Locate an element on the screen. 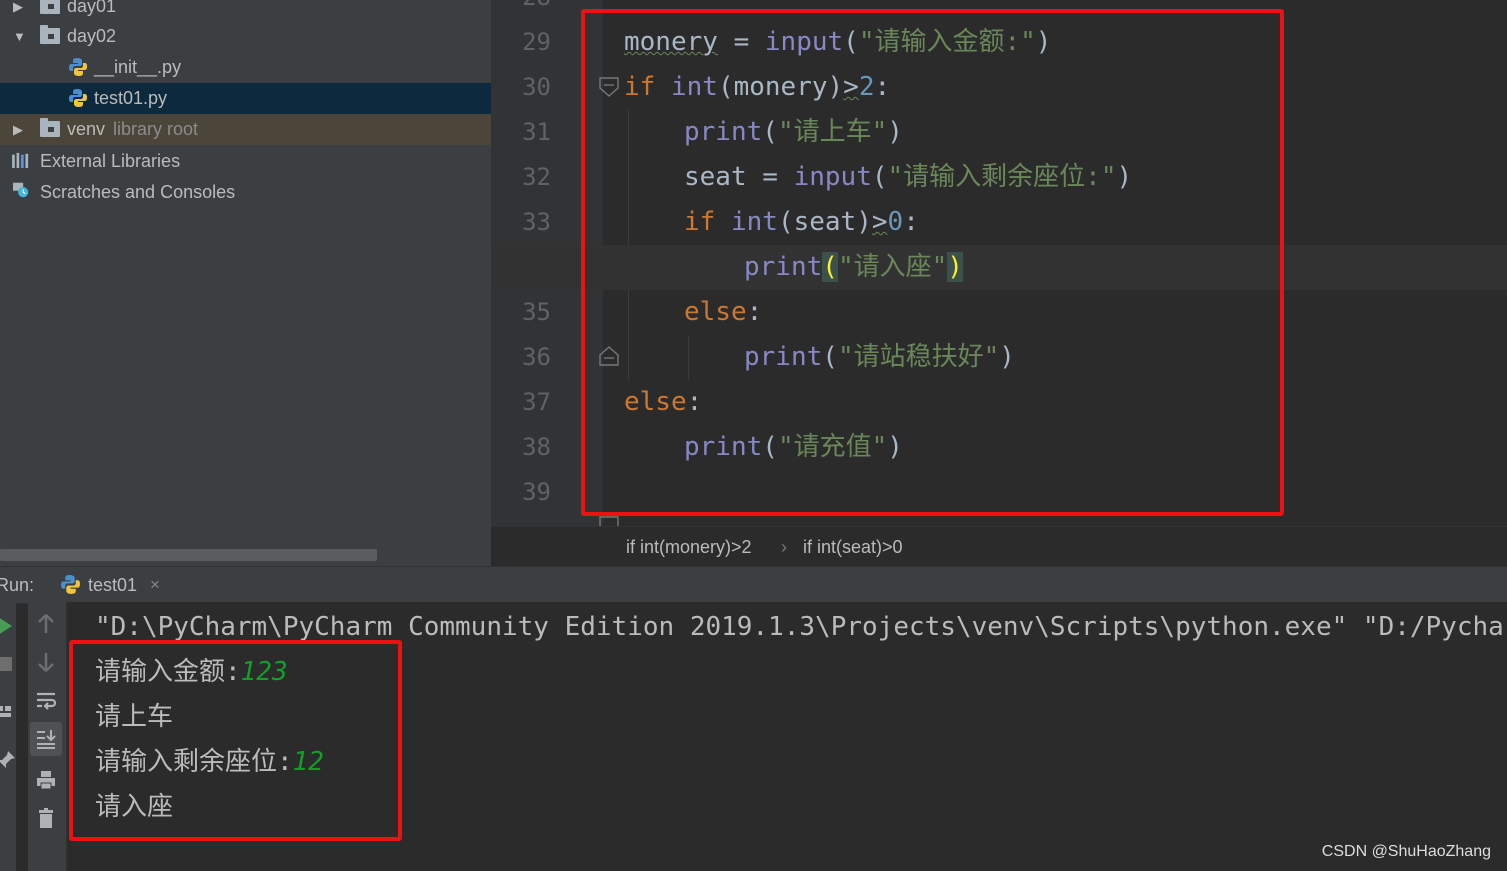 The height and width of the screenshot is (871, 1507). code-line-38: print("请充值") is located at coordinates (999, 447).